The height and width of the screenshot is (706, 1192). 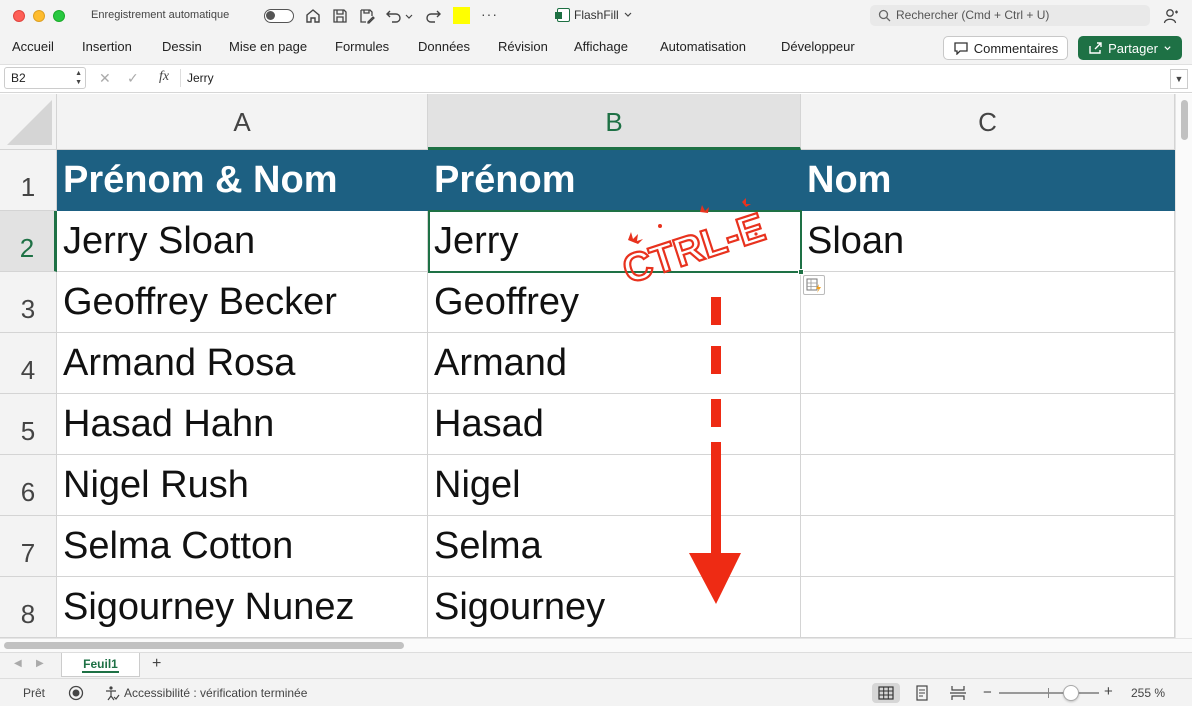 What do you see at coordinates (200, 78) in the screenshot?
I see `formula-input: Jerry` at bounding box center [200, 78].